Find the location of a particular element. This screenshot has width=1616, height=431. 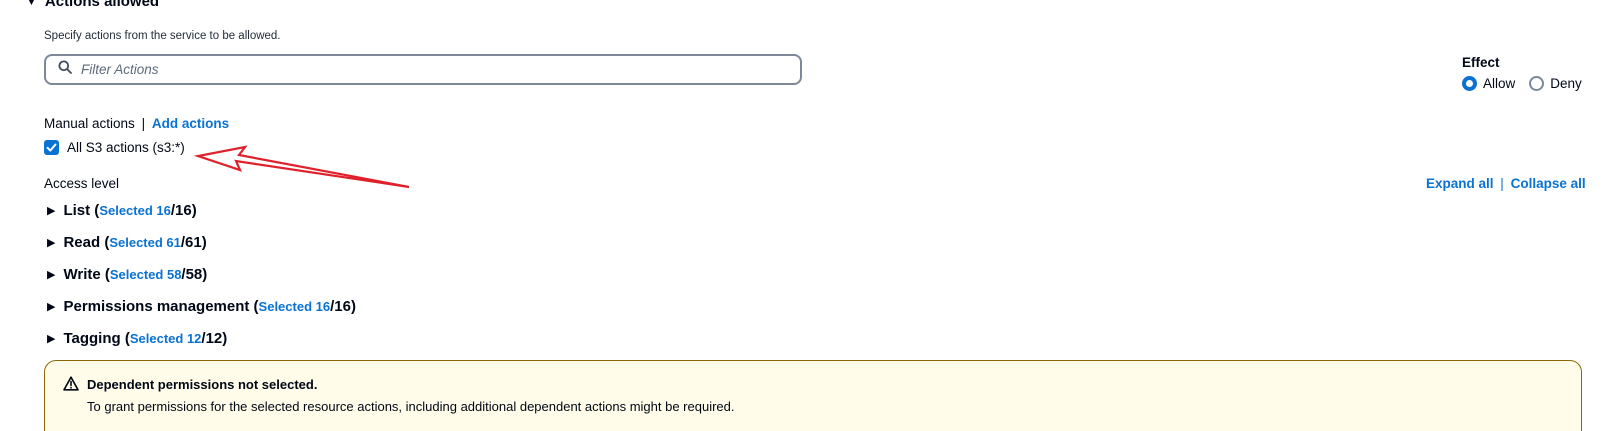

manual-actions-row: Manual actions | Add actions is located at coordinates (136, 123).